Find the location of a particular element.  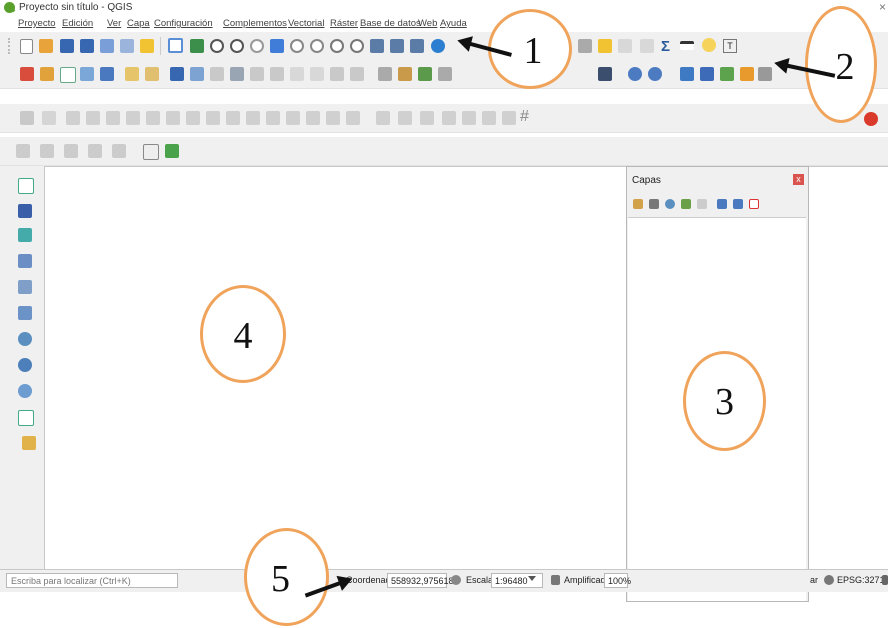

select-features-icon is located at coordinates (585, 46).